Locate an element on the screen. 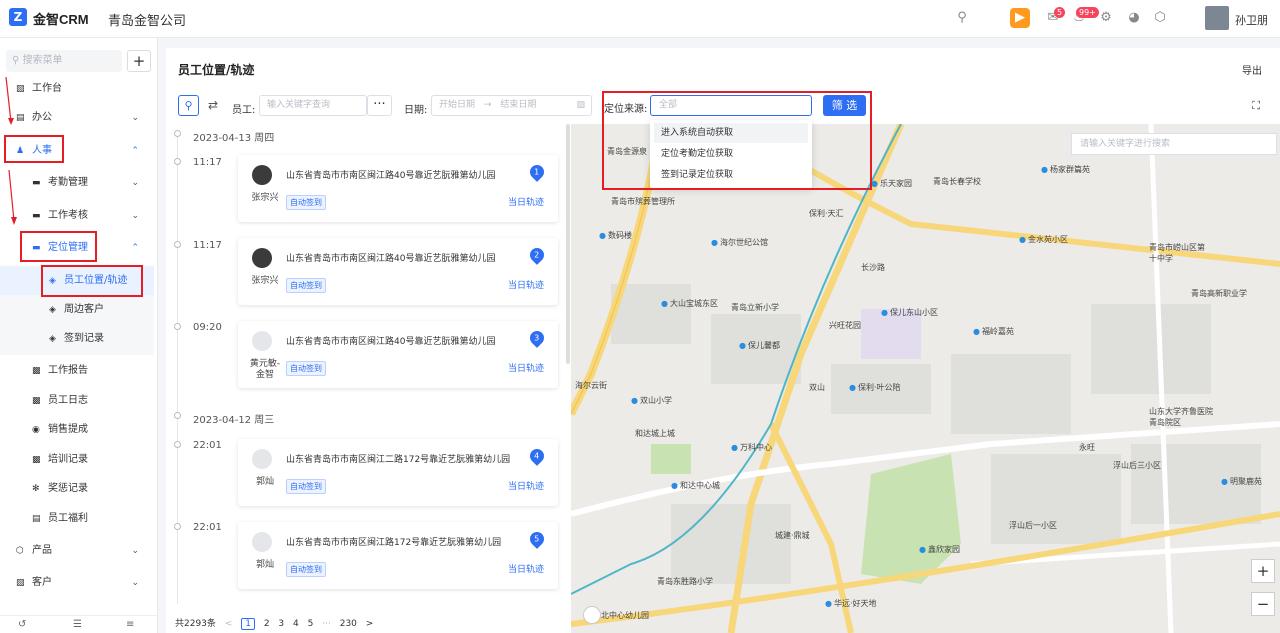  collapse-icon: ≡ is located at coordinates (130, 624).